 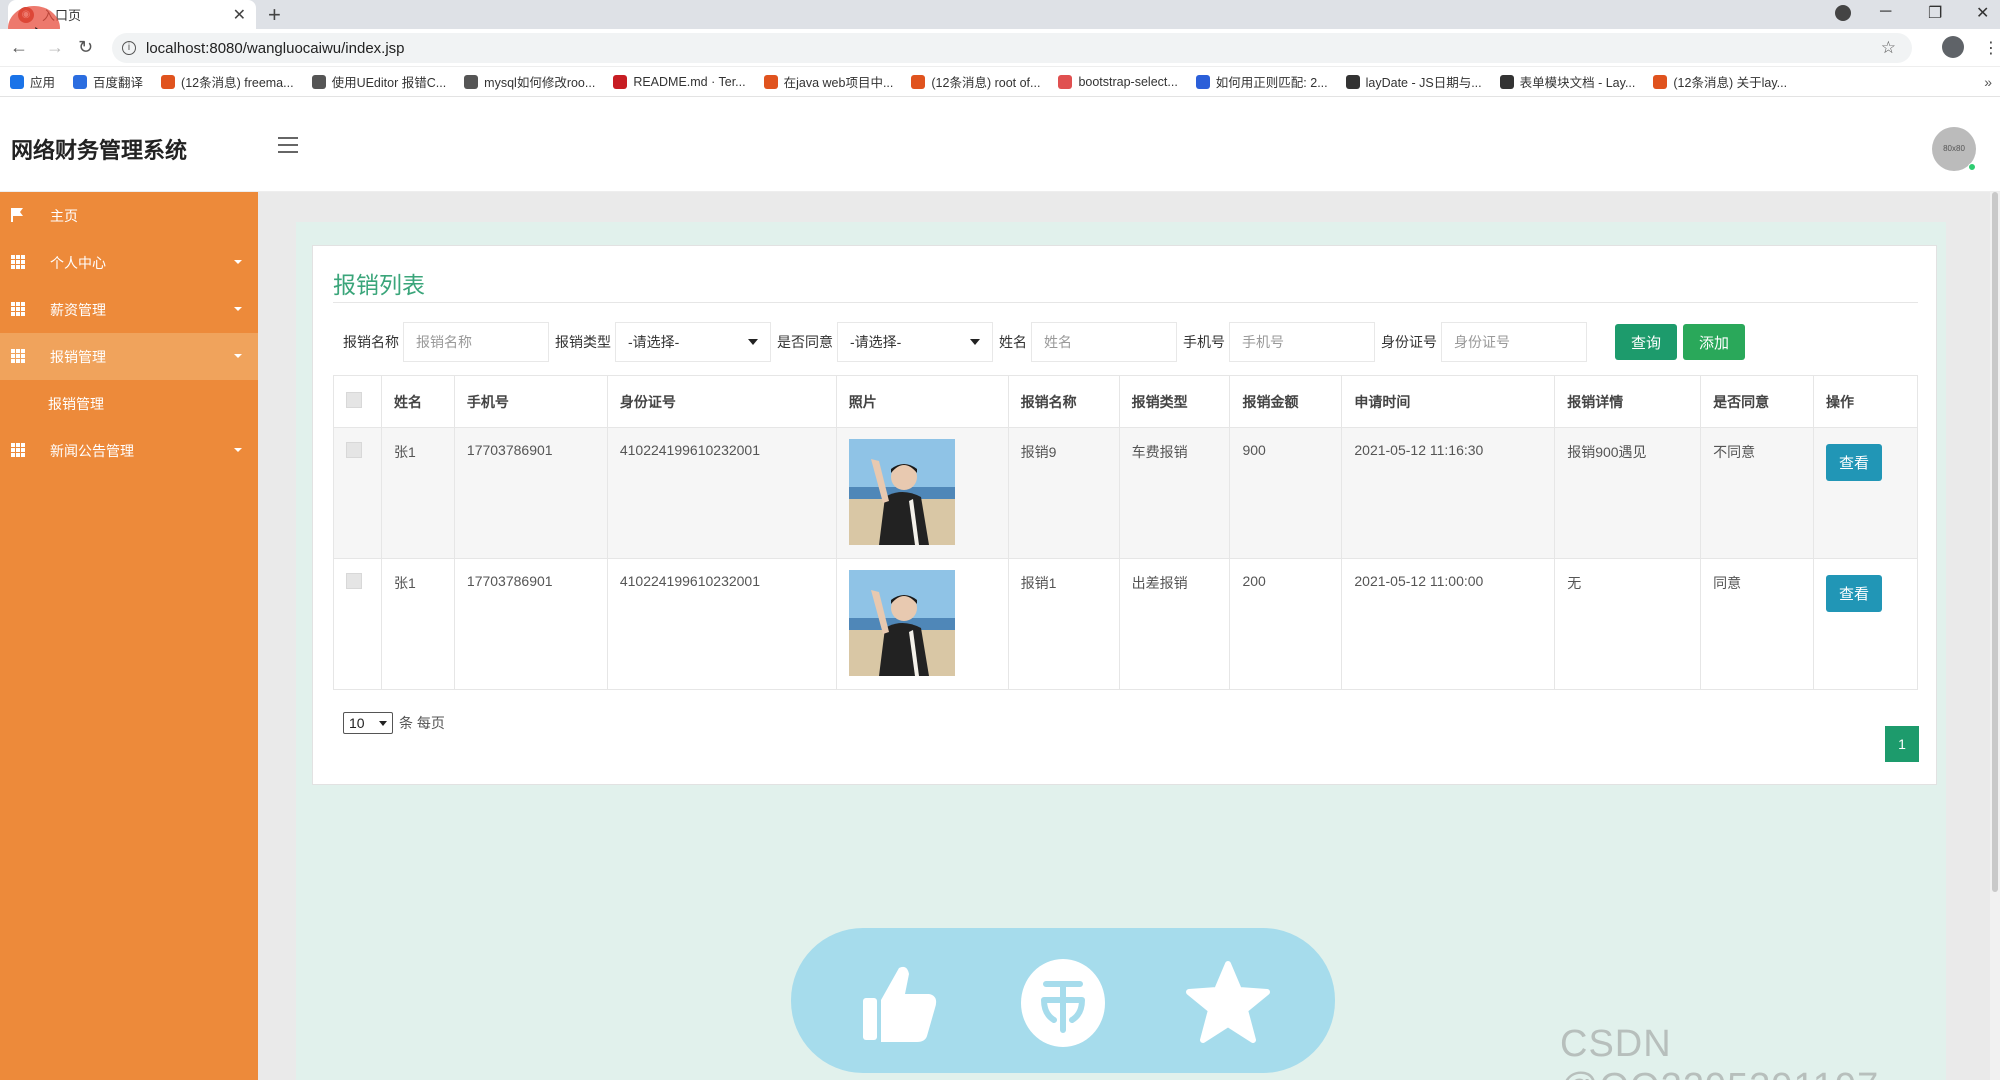 What do you see at coordinates (1514, 342) in the screenshot?
I see `id-number-input: 身份证号` at bounding box center [1514, 342].